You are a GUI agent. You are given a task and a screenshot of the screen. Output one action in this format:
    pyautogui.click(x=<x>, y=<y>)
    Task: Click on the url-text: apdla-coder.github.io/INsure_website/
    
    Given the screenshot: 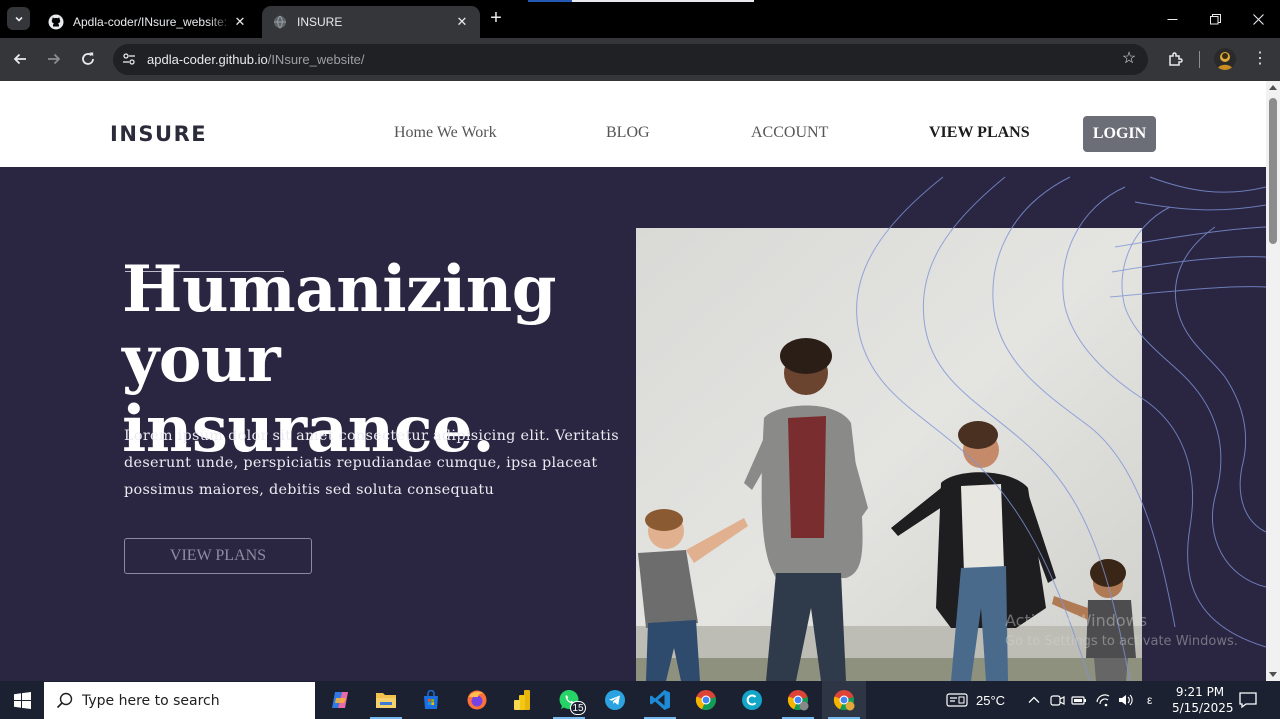 What is the action you would take?
    pyautogui.click(x=256, y=59)
    